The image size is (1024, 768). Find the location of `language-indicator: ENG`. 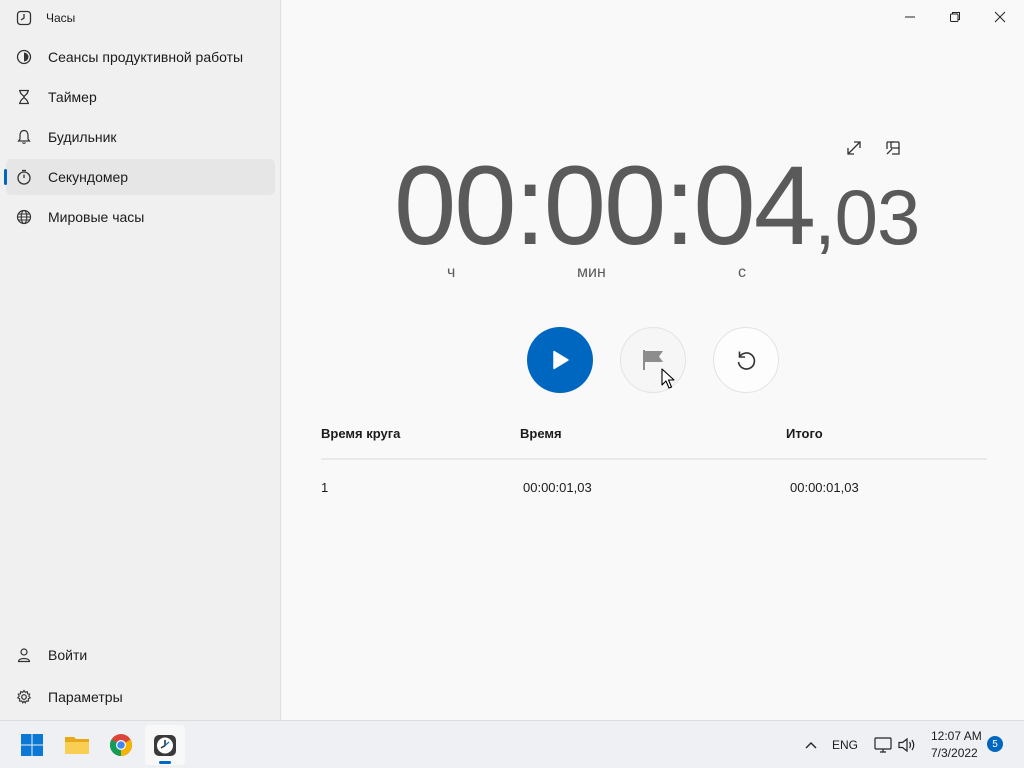

language-indicator: ENG is located at coordinates (845, 745).